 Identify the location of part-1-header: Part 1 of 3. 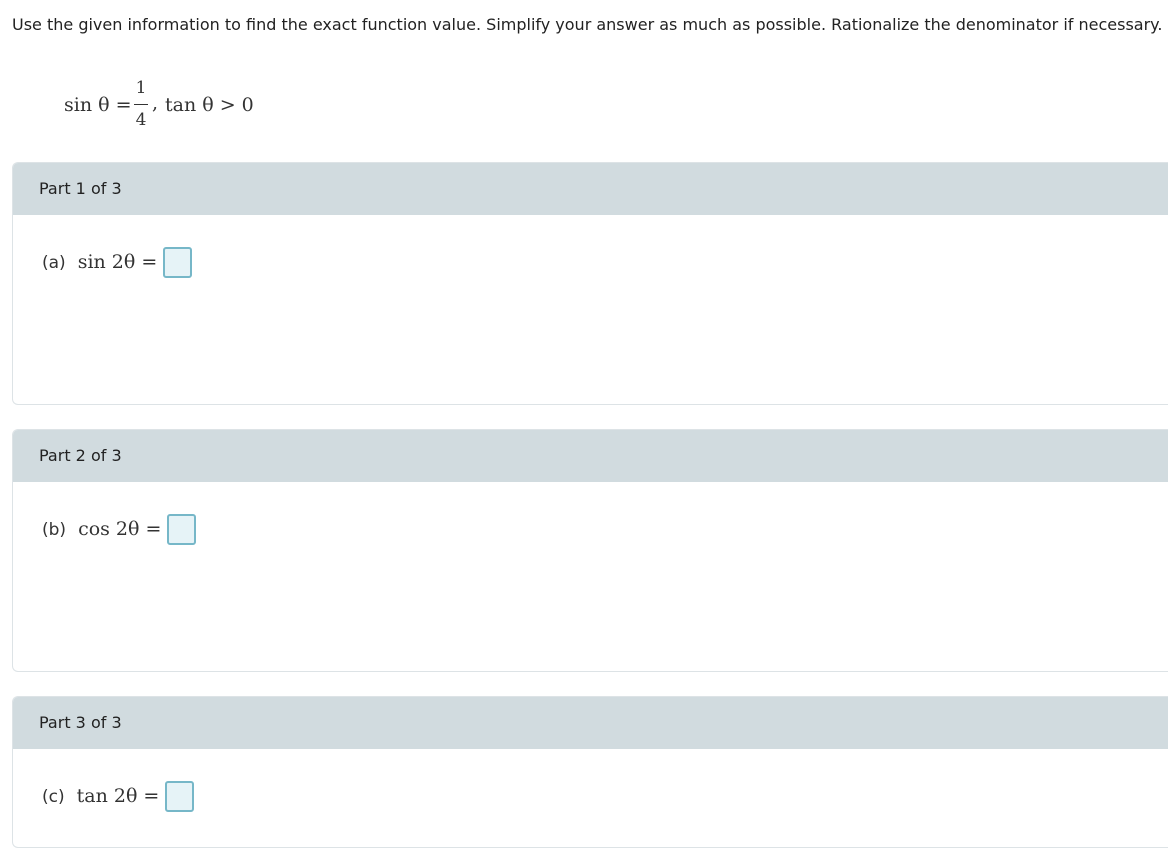
(590, 189).